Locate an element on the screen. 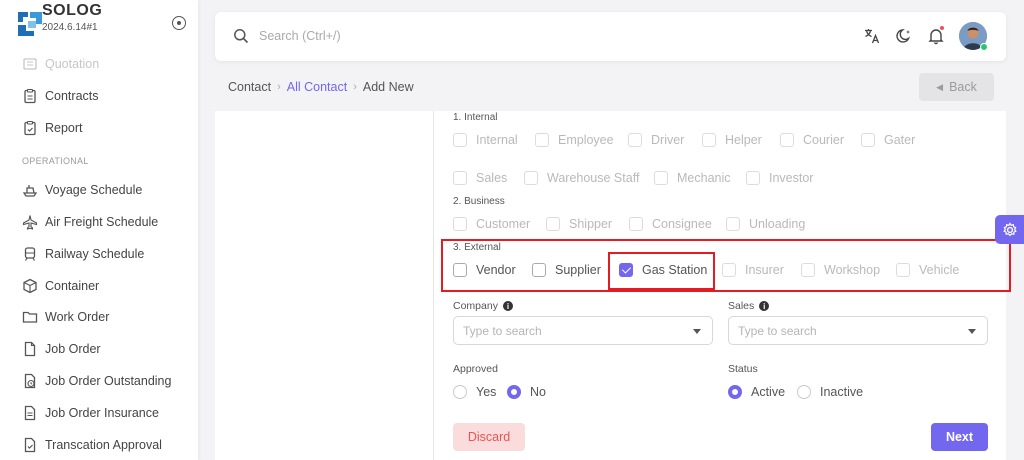 The height and width of the screenshot is (460, 1024). sidebar-item-transcation-approval: Transcation Approval is located at coordinates (92, 445).